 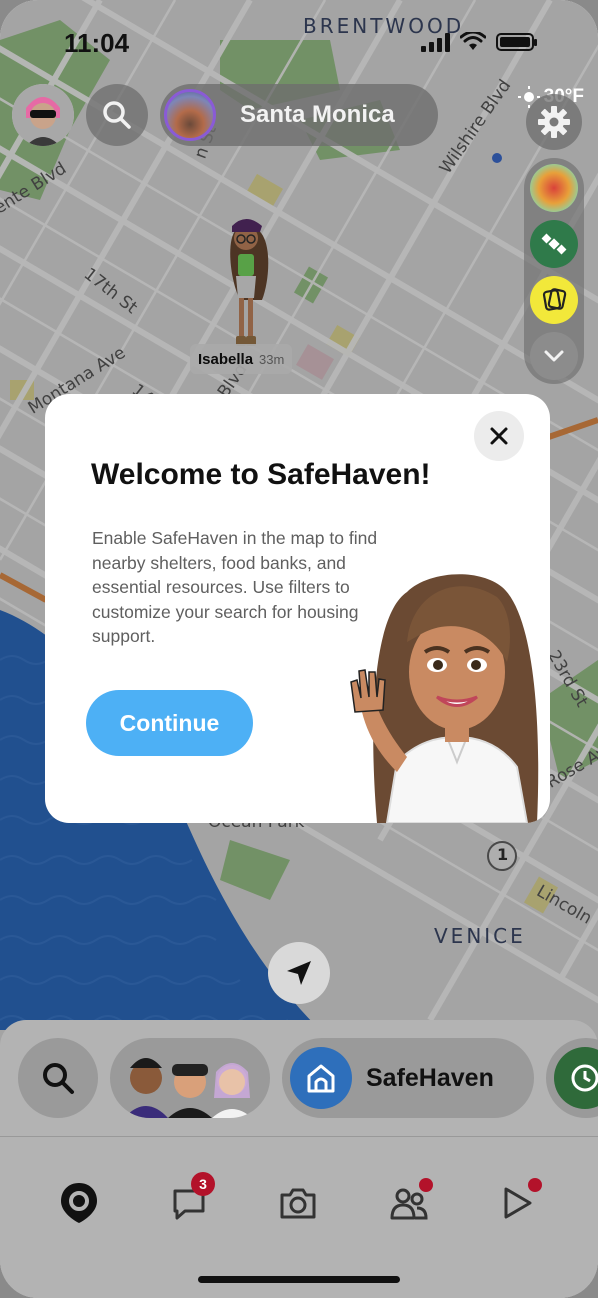 I want to click on heatmap-layer-button, so click(x=554, y=188).